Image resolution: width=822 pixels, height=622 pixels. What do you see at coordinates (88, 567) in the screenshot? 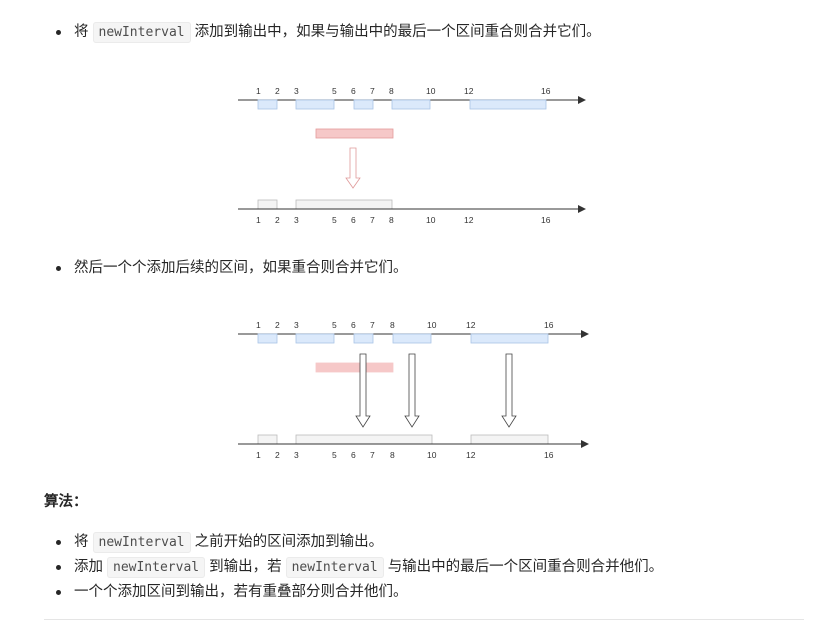
I see `step-prefix: 添加` at bounding box center [88, 567].